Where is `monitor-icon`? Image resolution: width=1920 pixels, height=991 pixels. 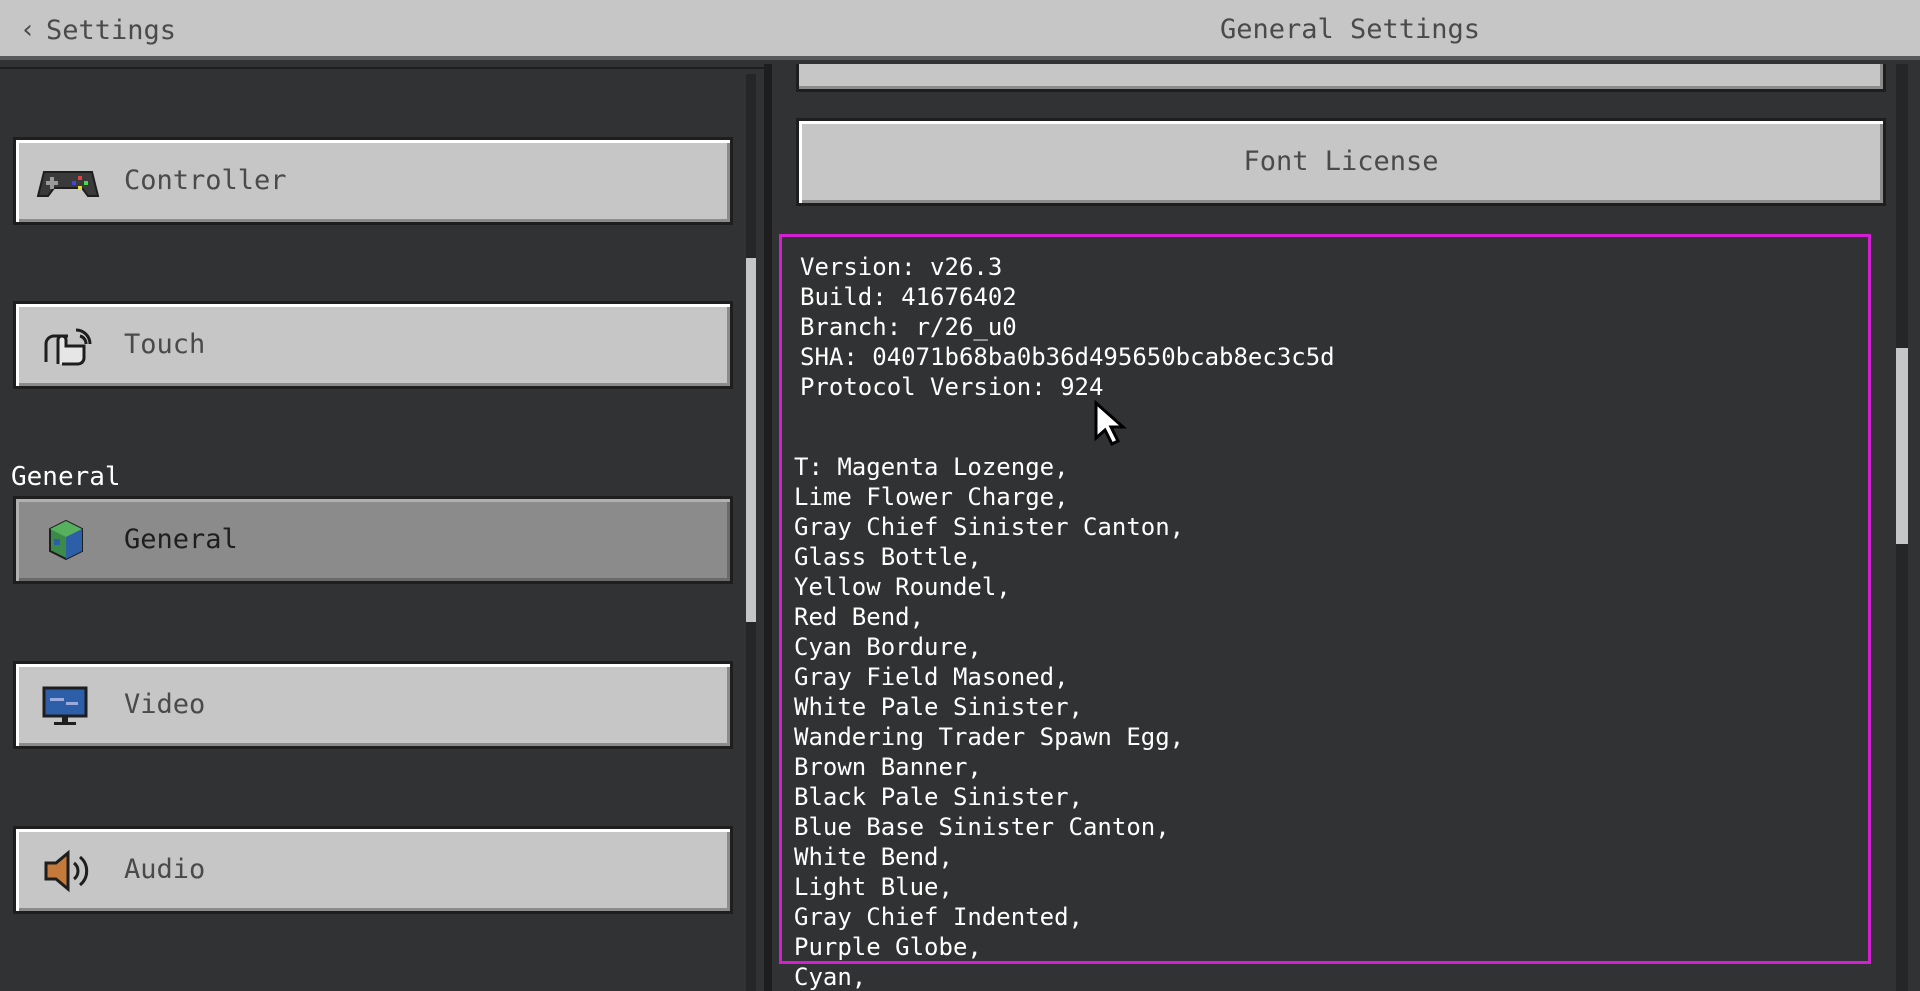 monitor-icon is located at coordinates (65, 705).